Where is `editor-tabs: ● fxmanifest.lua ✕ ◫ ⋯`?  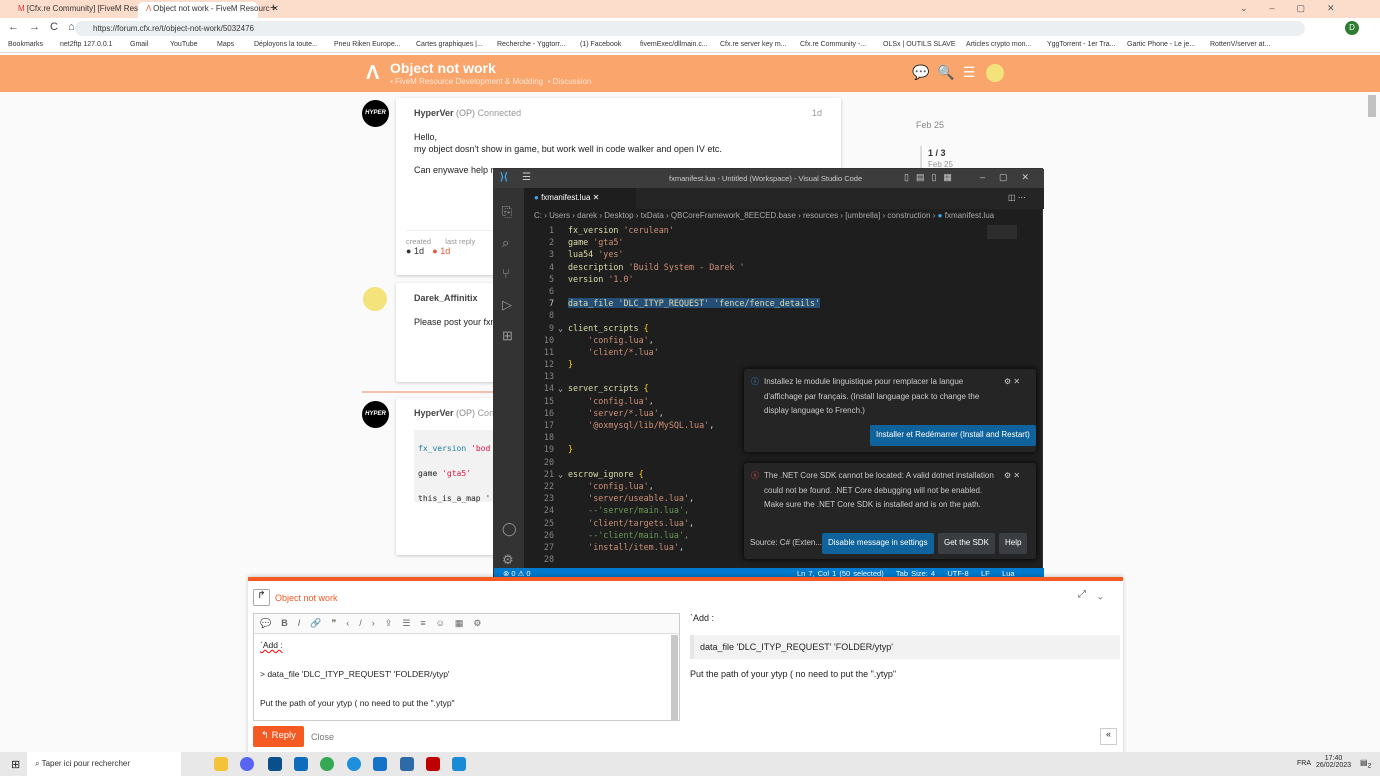
editor-tabs: ● fxmanifest.lua ✕ ◫ ⋯ is located at coordinates (784, 198).